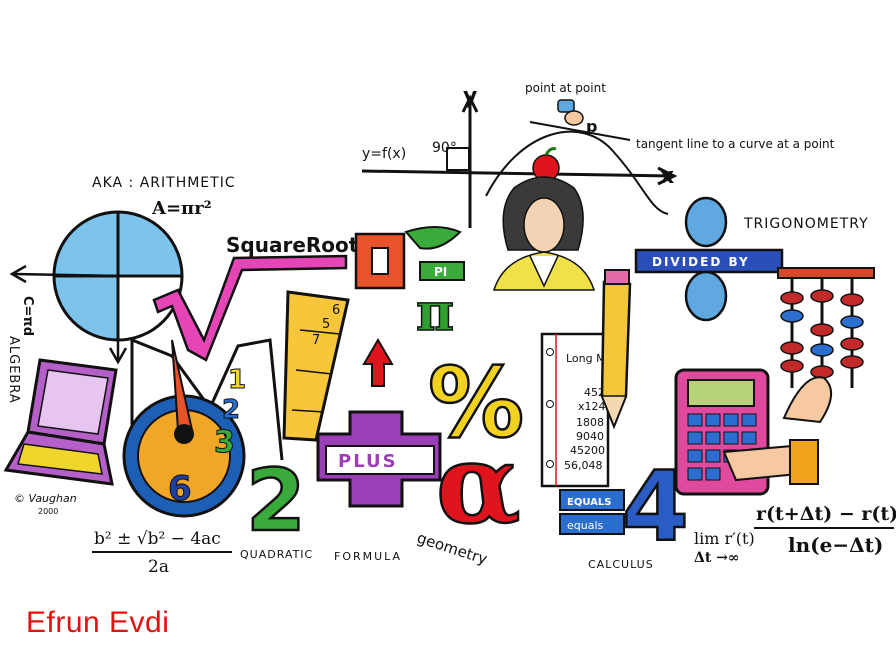 Image resolution: width=896 pixels, height=656 pixels. I want to click on derivative-denominator: ln(e−Δt), so click(835, 545).